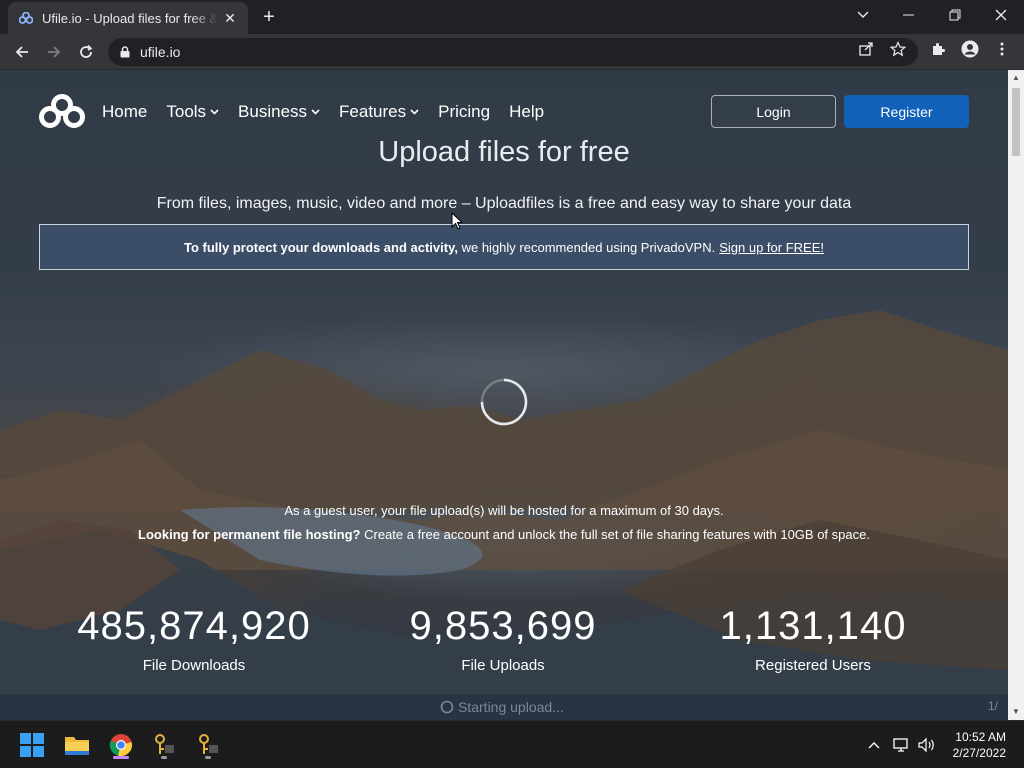 The height and width of the screenshot is (768, 1024). I want to click on file-explorer-icon, so click(77, 745).